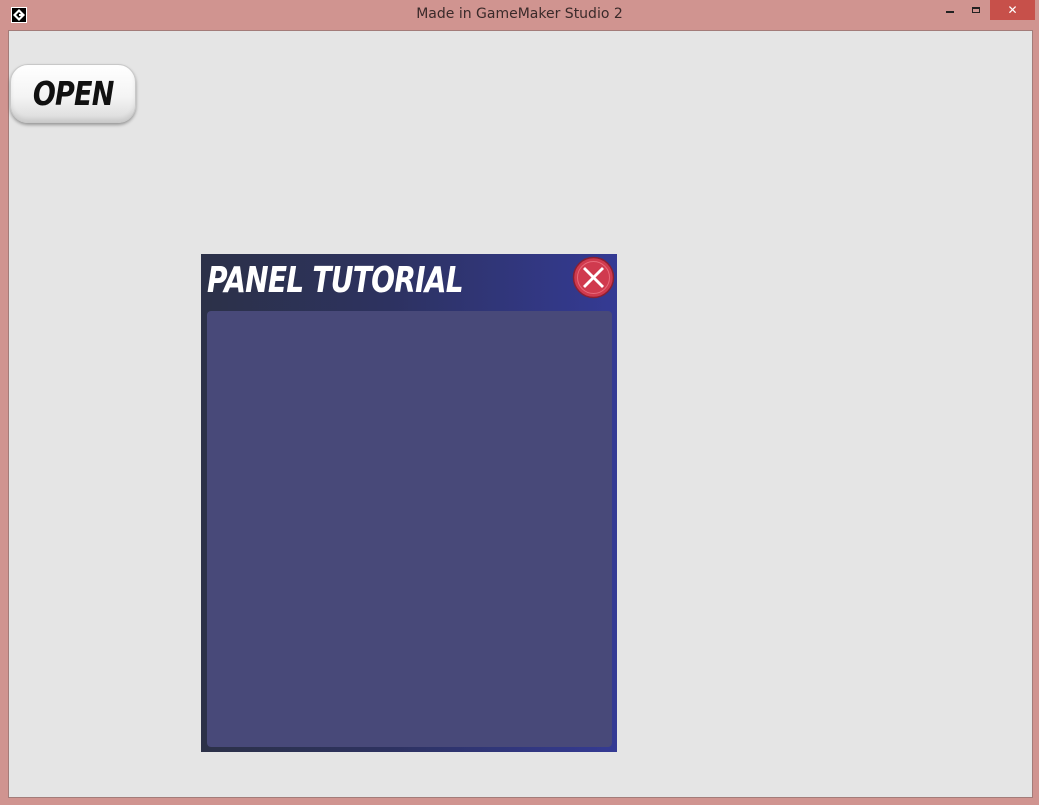 The width and height of the screenshot is (1039, 805). I want to click on minimize-icon, so click(950, 12).